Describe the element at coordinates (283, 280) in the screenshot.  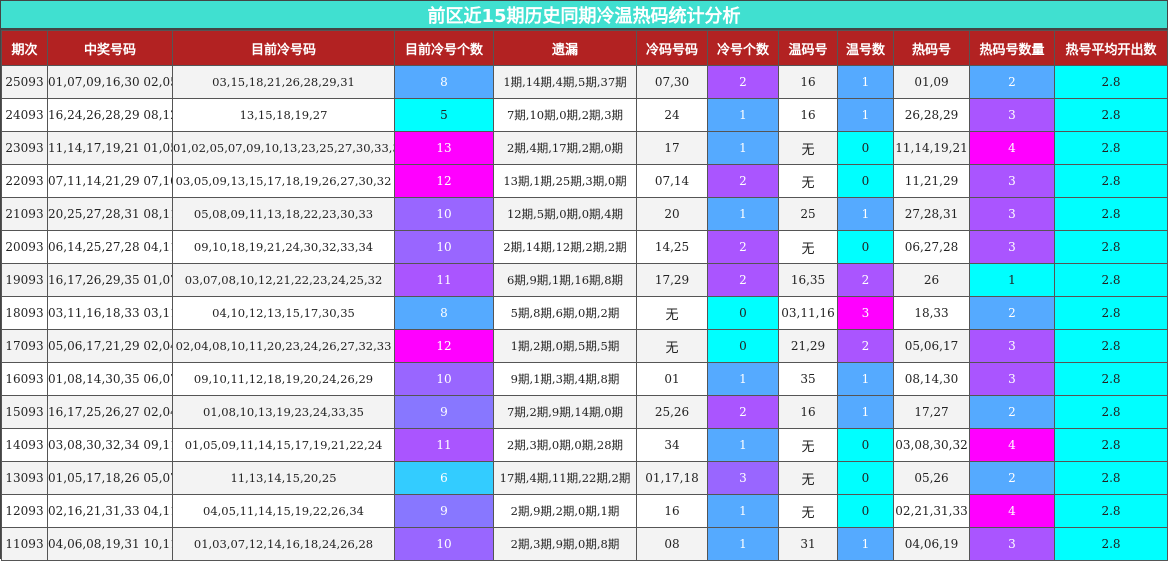
I see `cell-cold-numbers: 03,07,08,10,12,21,22,23,24,25,32` at that location.